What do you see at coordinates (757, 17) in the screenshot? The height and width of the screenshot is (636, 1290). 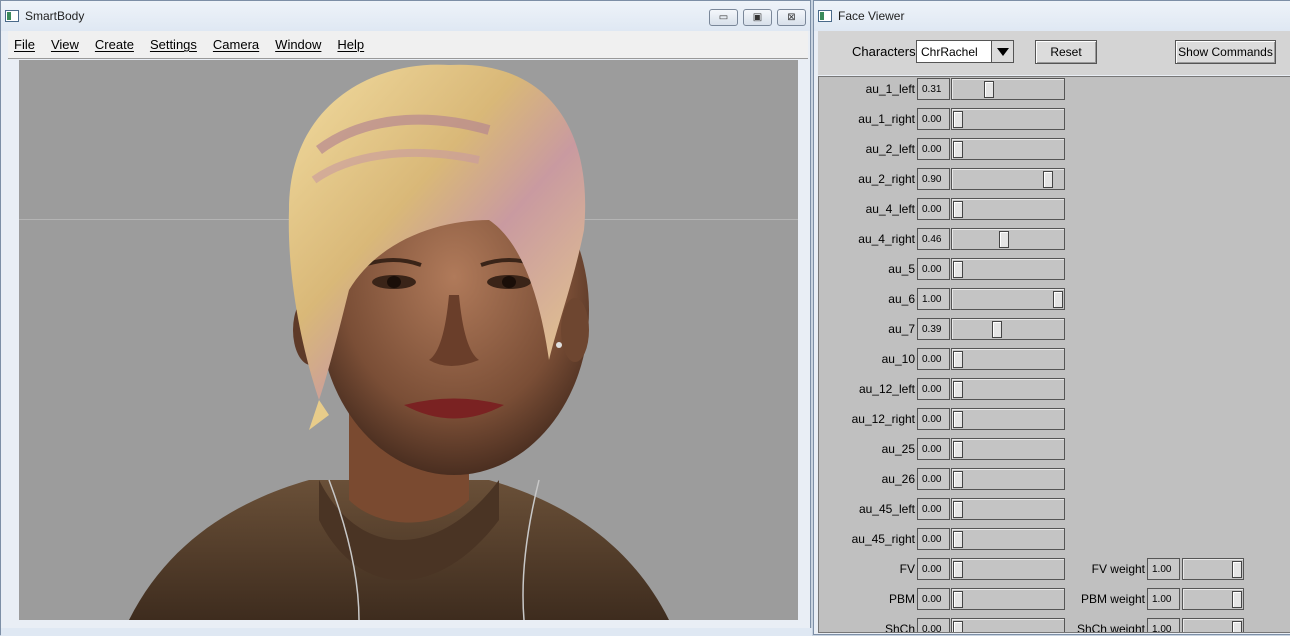 I see `maximize-button: ▣` at bounding box center [757, 17].